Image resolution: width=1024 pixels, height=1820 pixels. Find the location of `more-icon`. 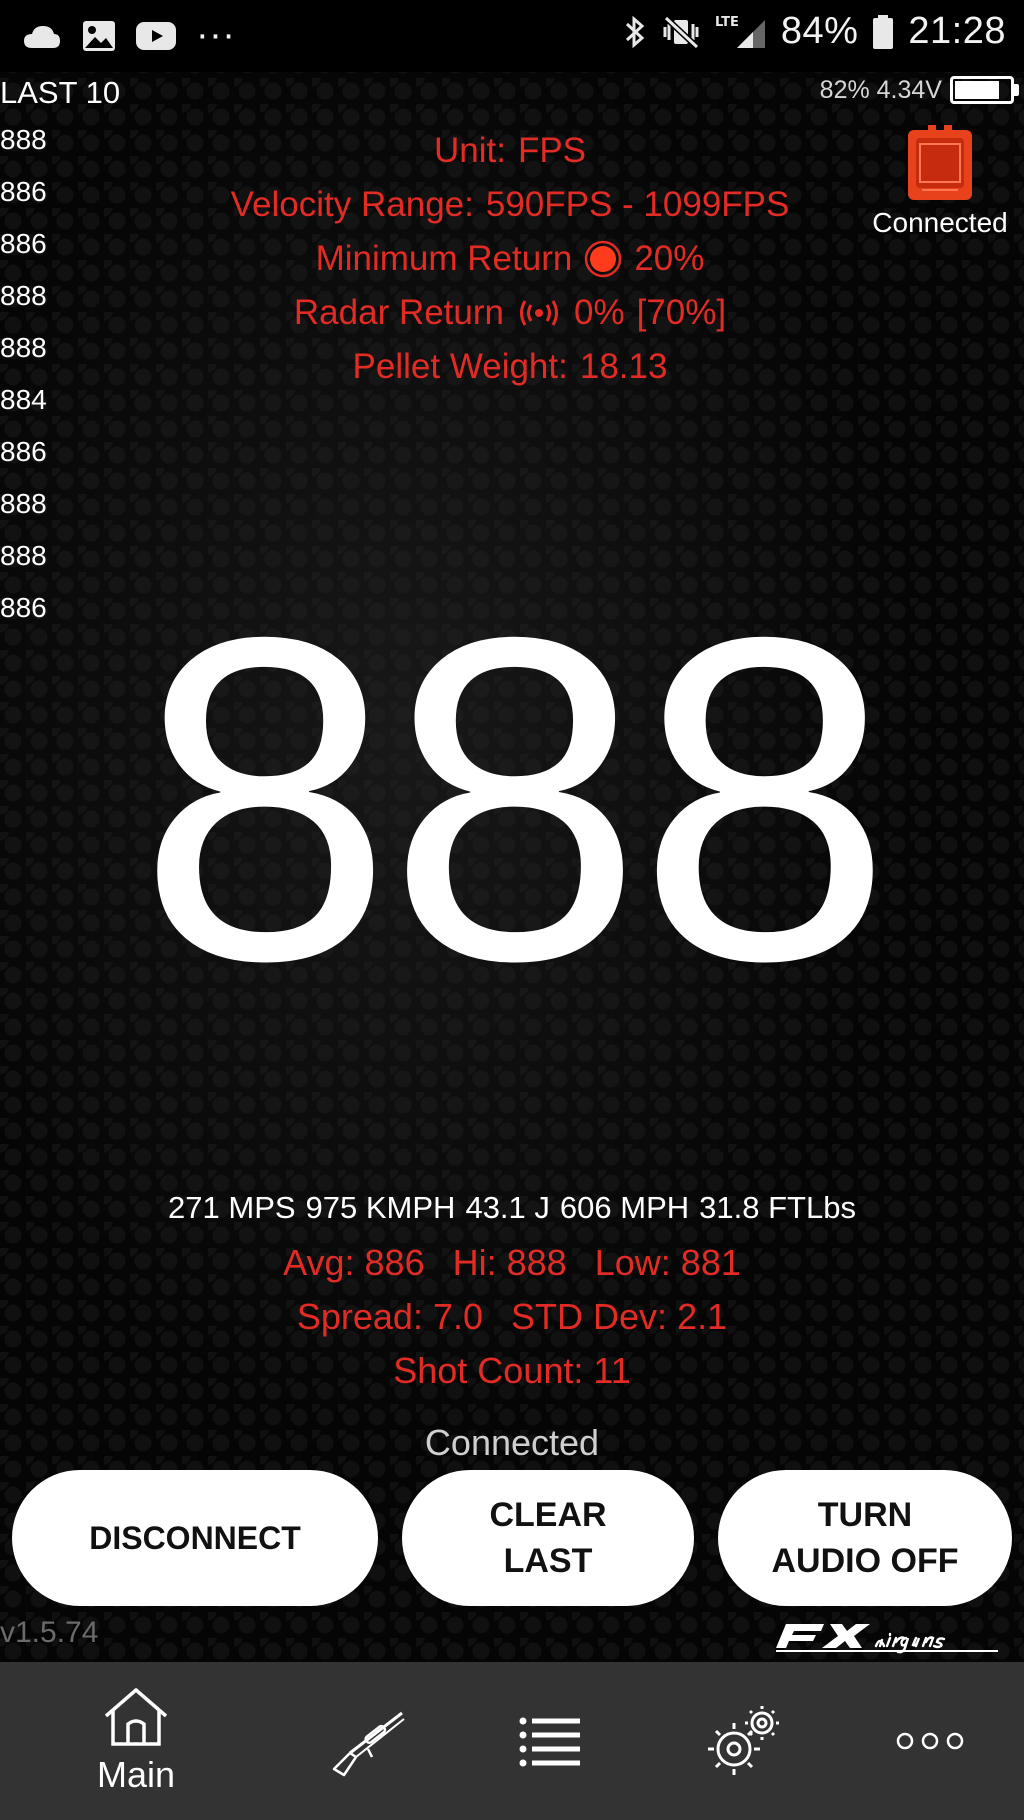

more-icon is located at coordinates (930, 1741).